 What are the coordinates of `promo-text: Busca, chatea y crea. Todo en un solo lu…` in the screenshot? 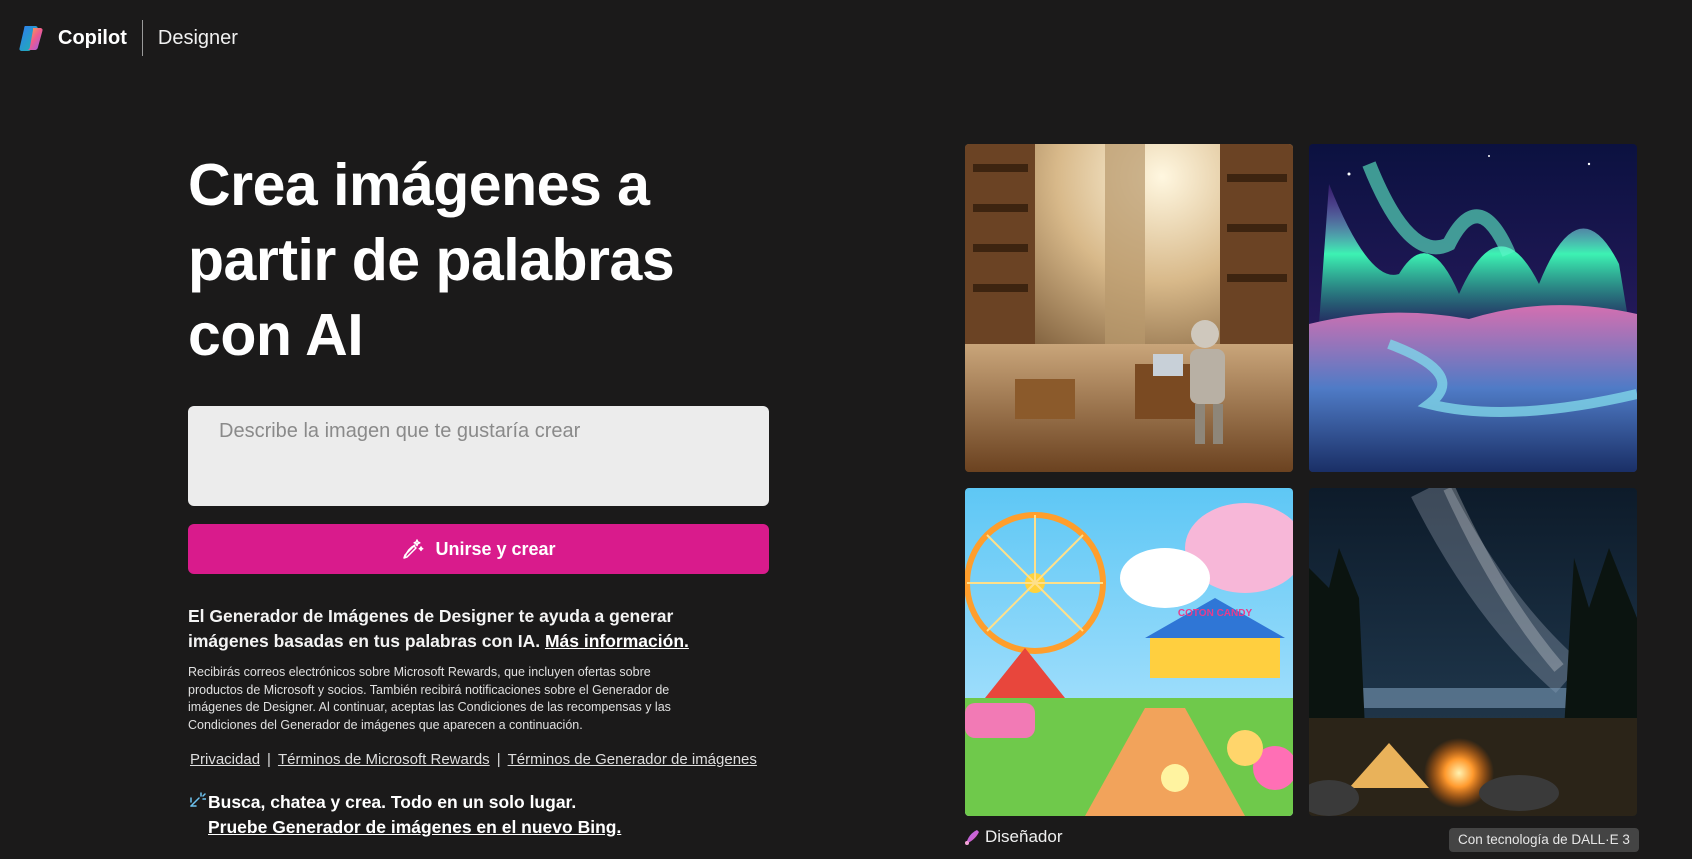 It's located at (392, 802).